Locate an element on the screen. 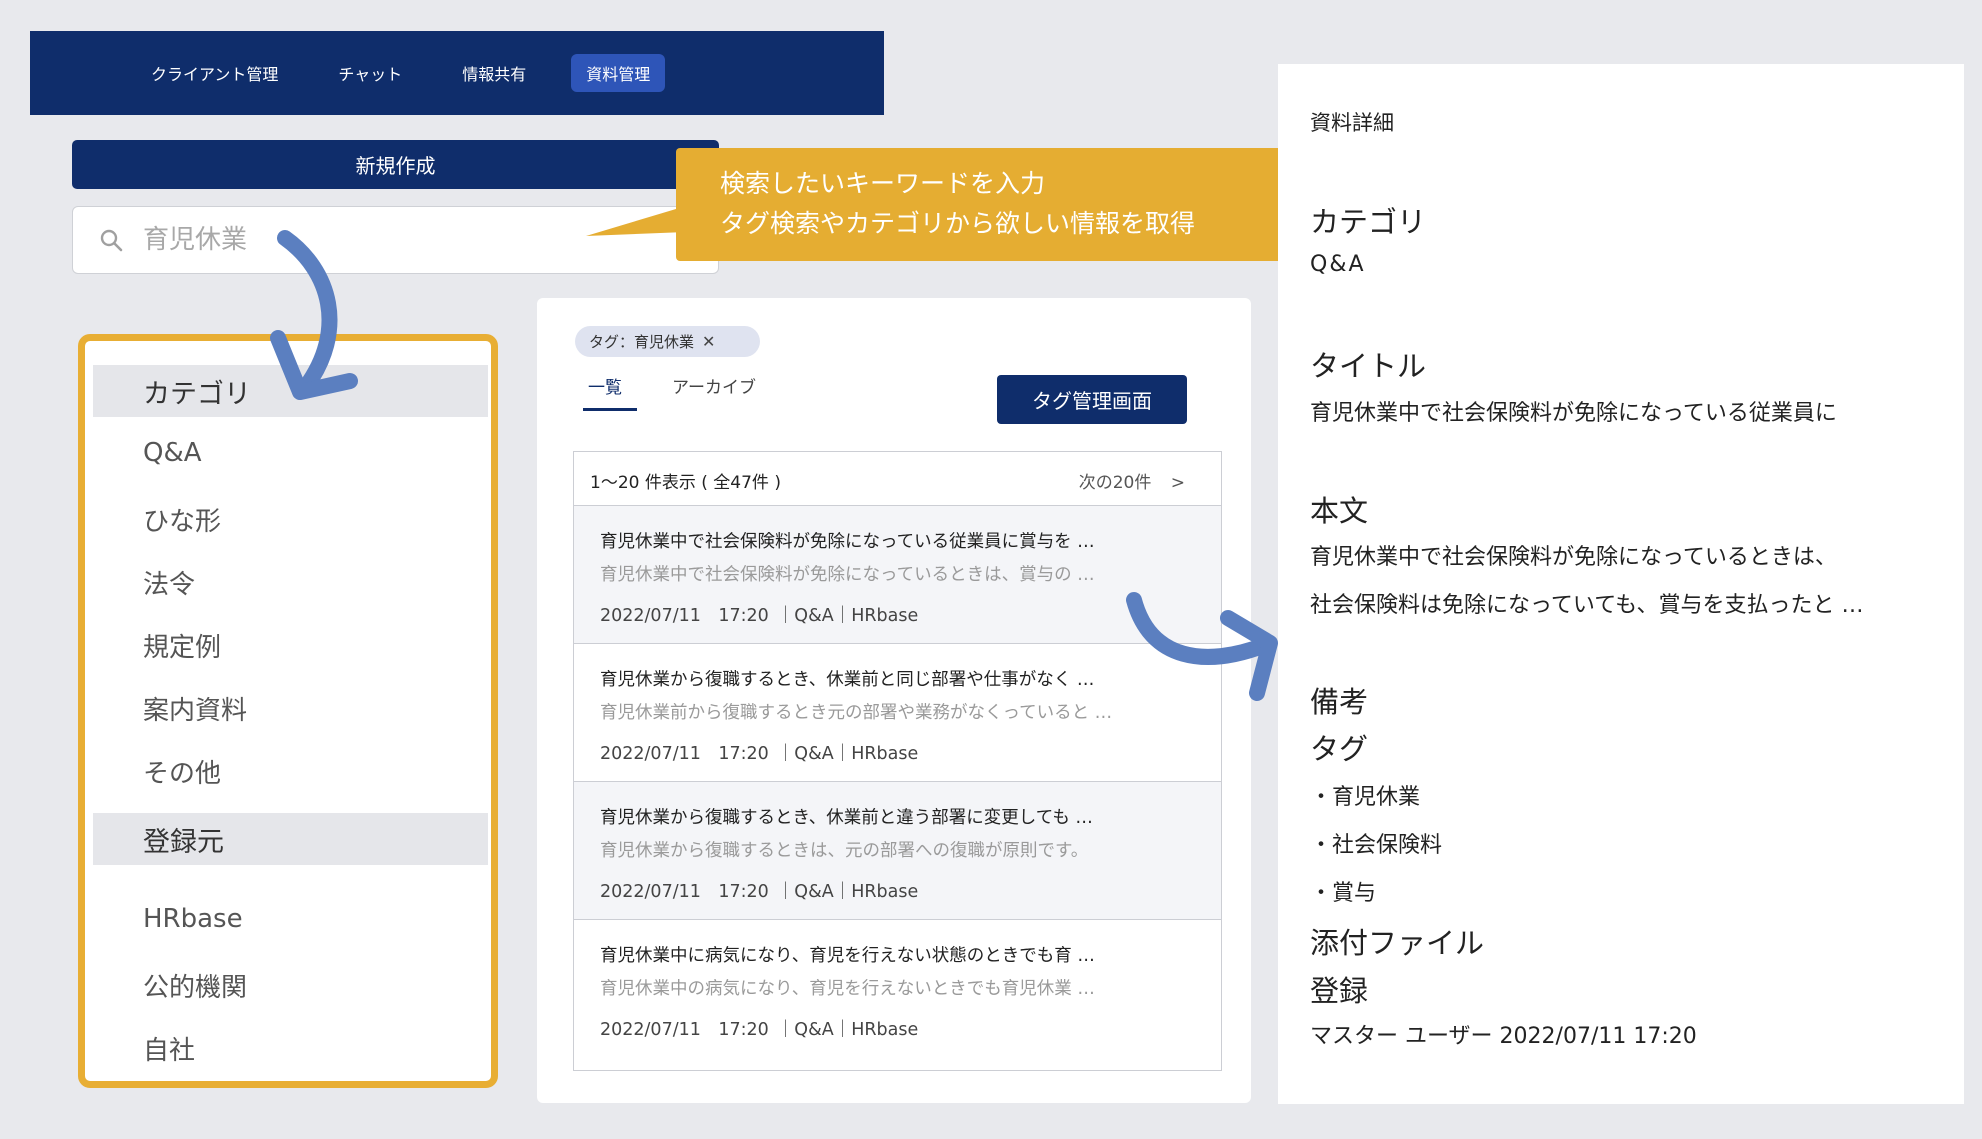 The width and height of the screenshot is (1982, 1139). source-header: 登録元 is located at coordinates (290, 839).